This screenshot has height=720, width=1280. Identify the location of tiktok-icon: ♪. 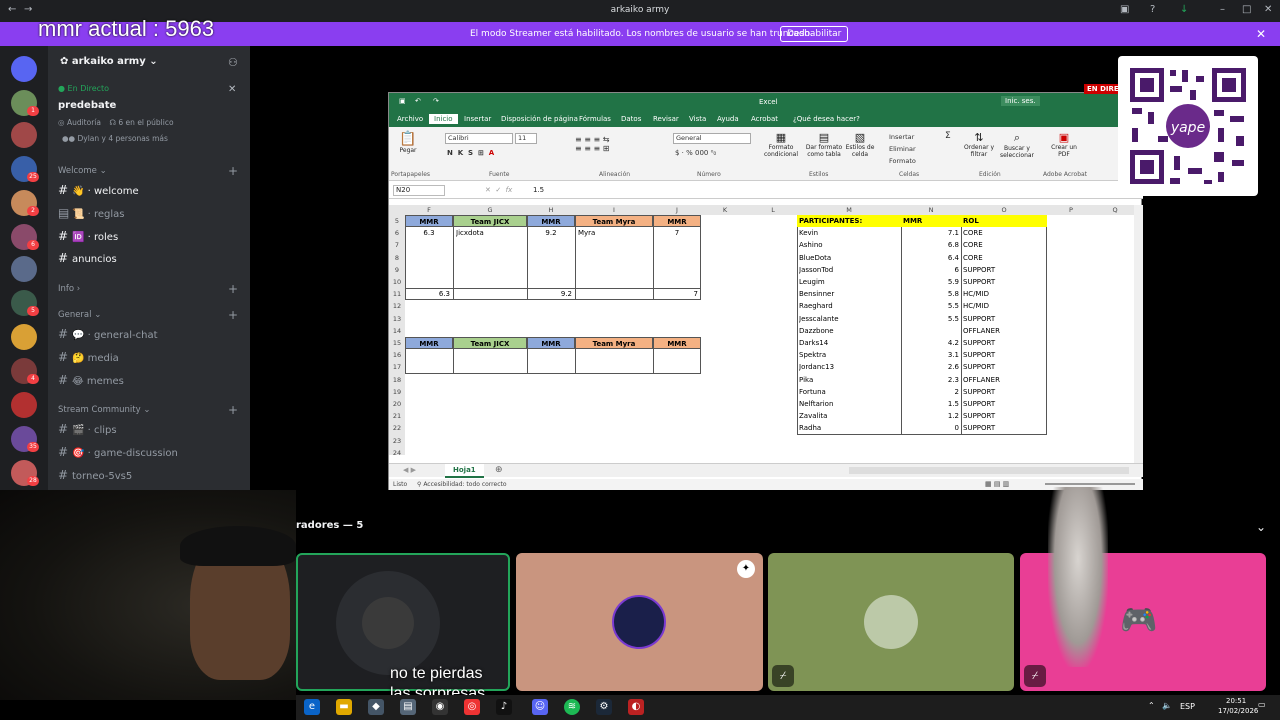
(504, 707).